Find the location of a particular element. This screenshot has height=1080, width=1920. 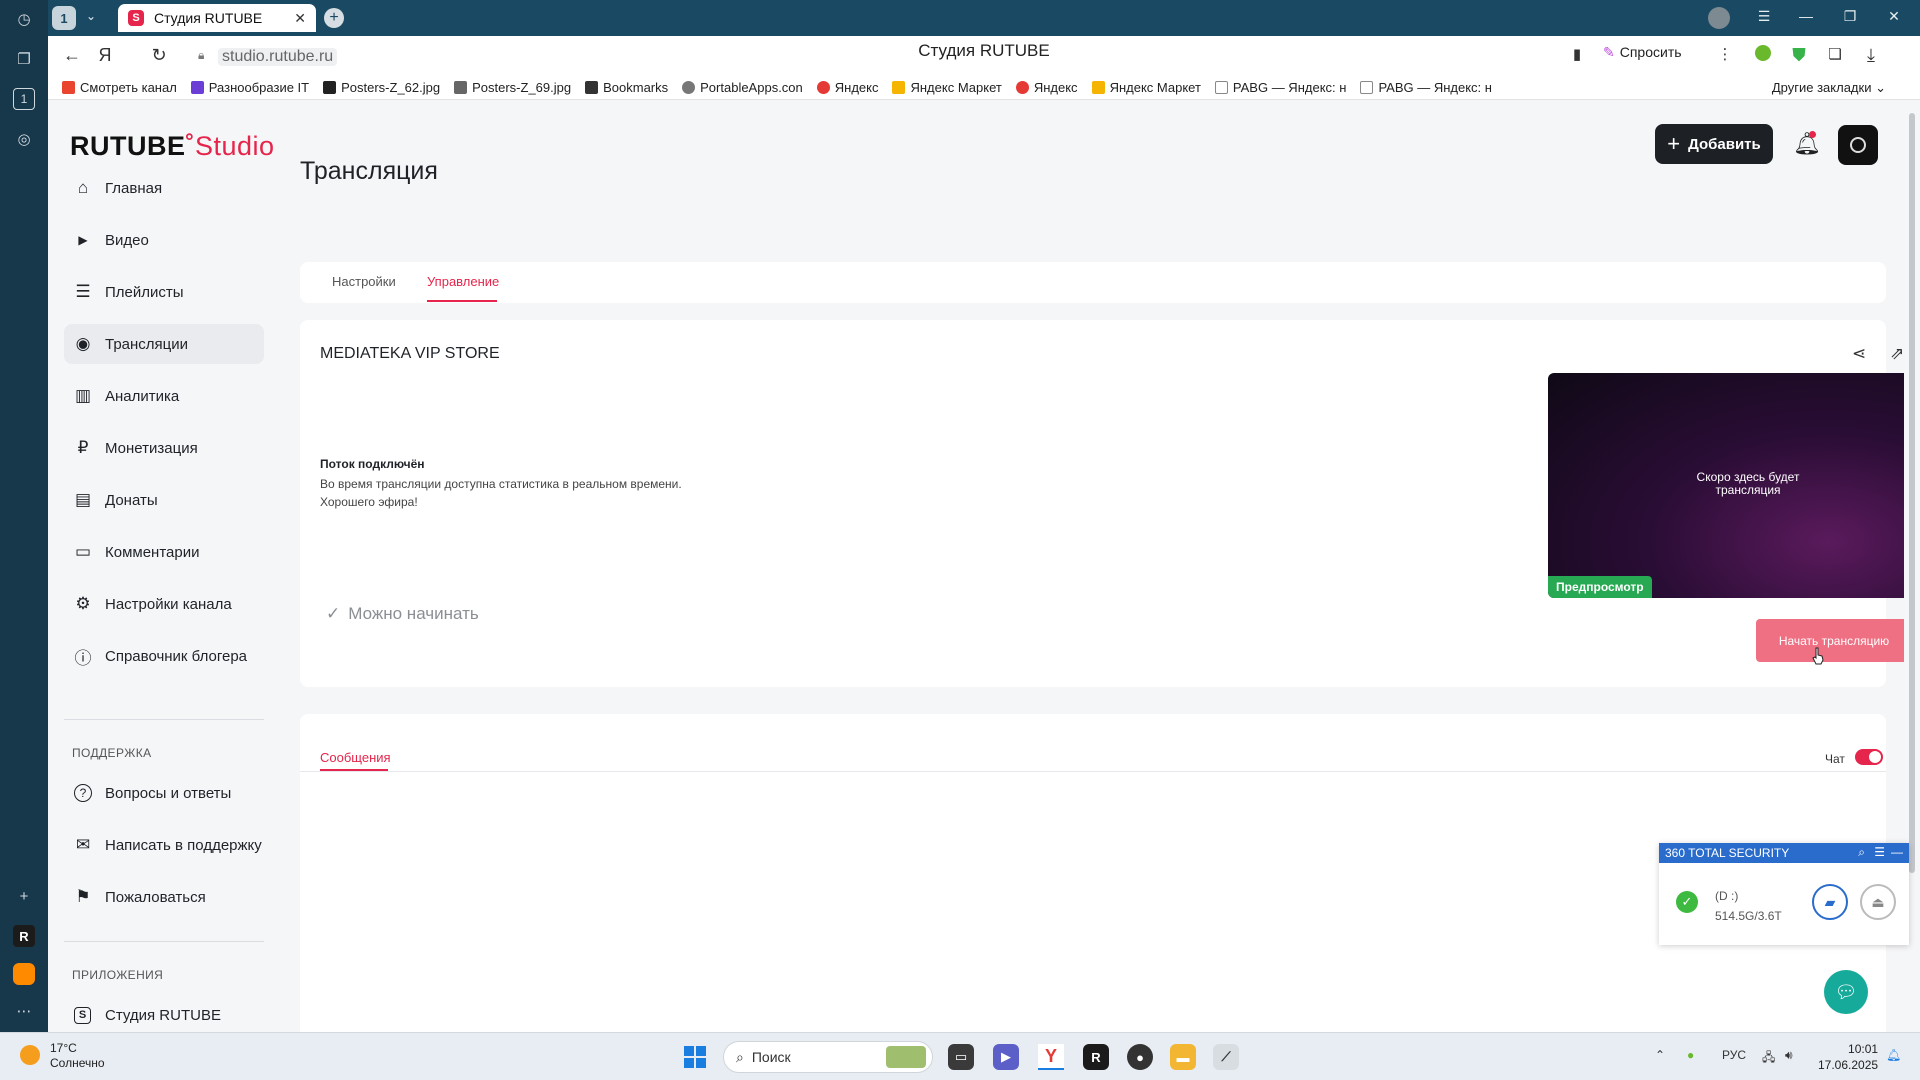

active-tab: S Студия RUTUBE ✕ is located at coordinates (217, 18).